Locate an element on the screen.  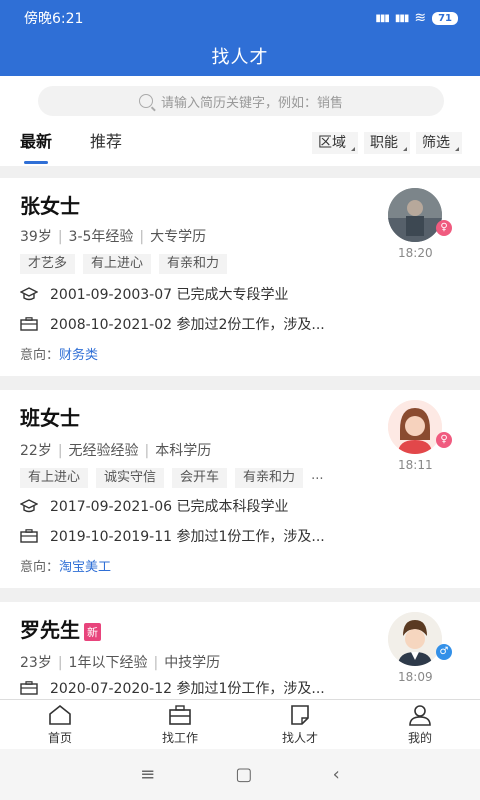
nav-find-talent-label: 找人才 is located at coordinates (299, 738).